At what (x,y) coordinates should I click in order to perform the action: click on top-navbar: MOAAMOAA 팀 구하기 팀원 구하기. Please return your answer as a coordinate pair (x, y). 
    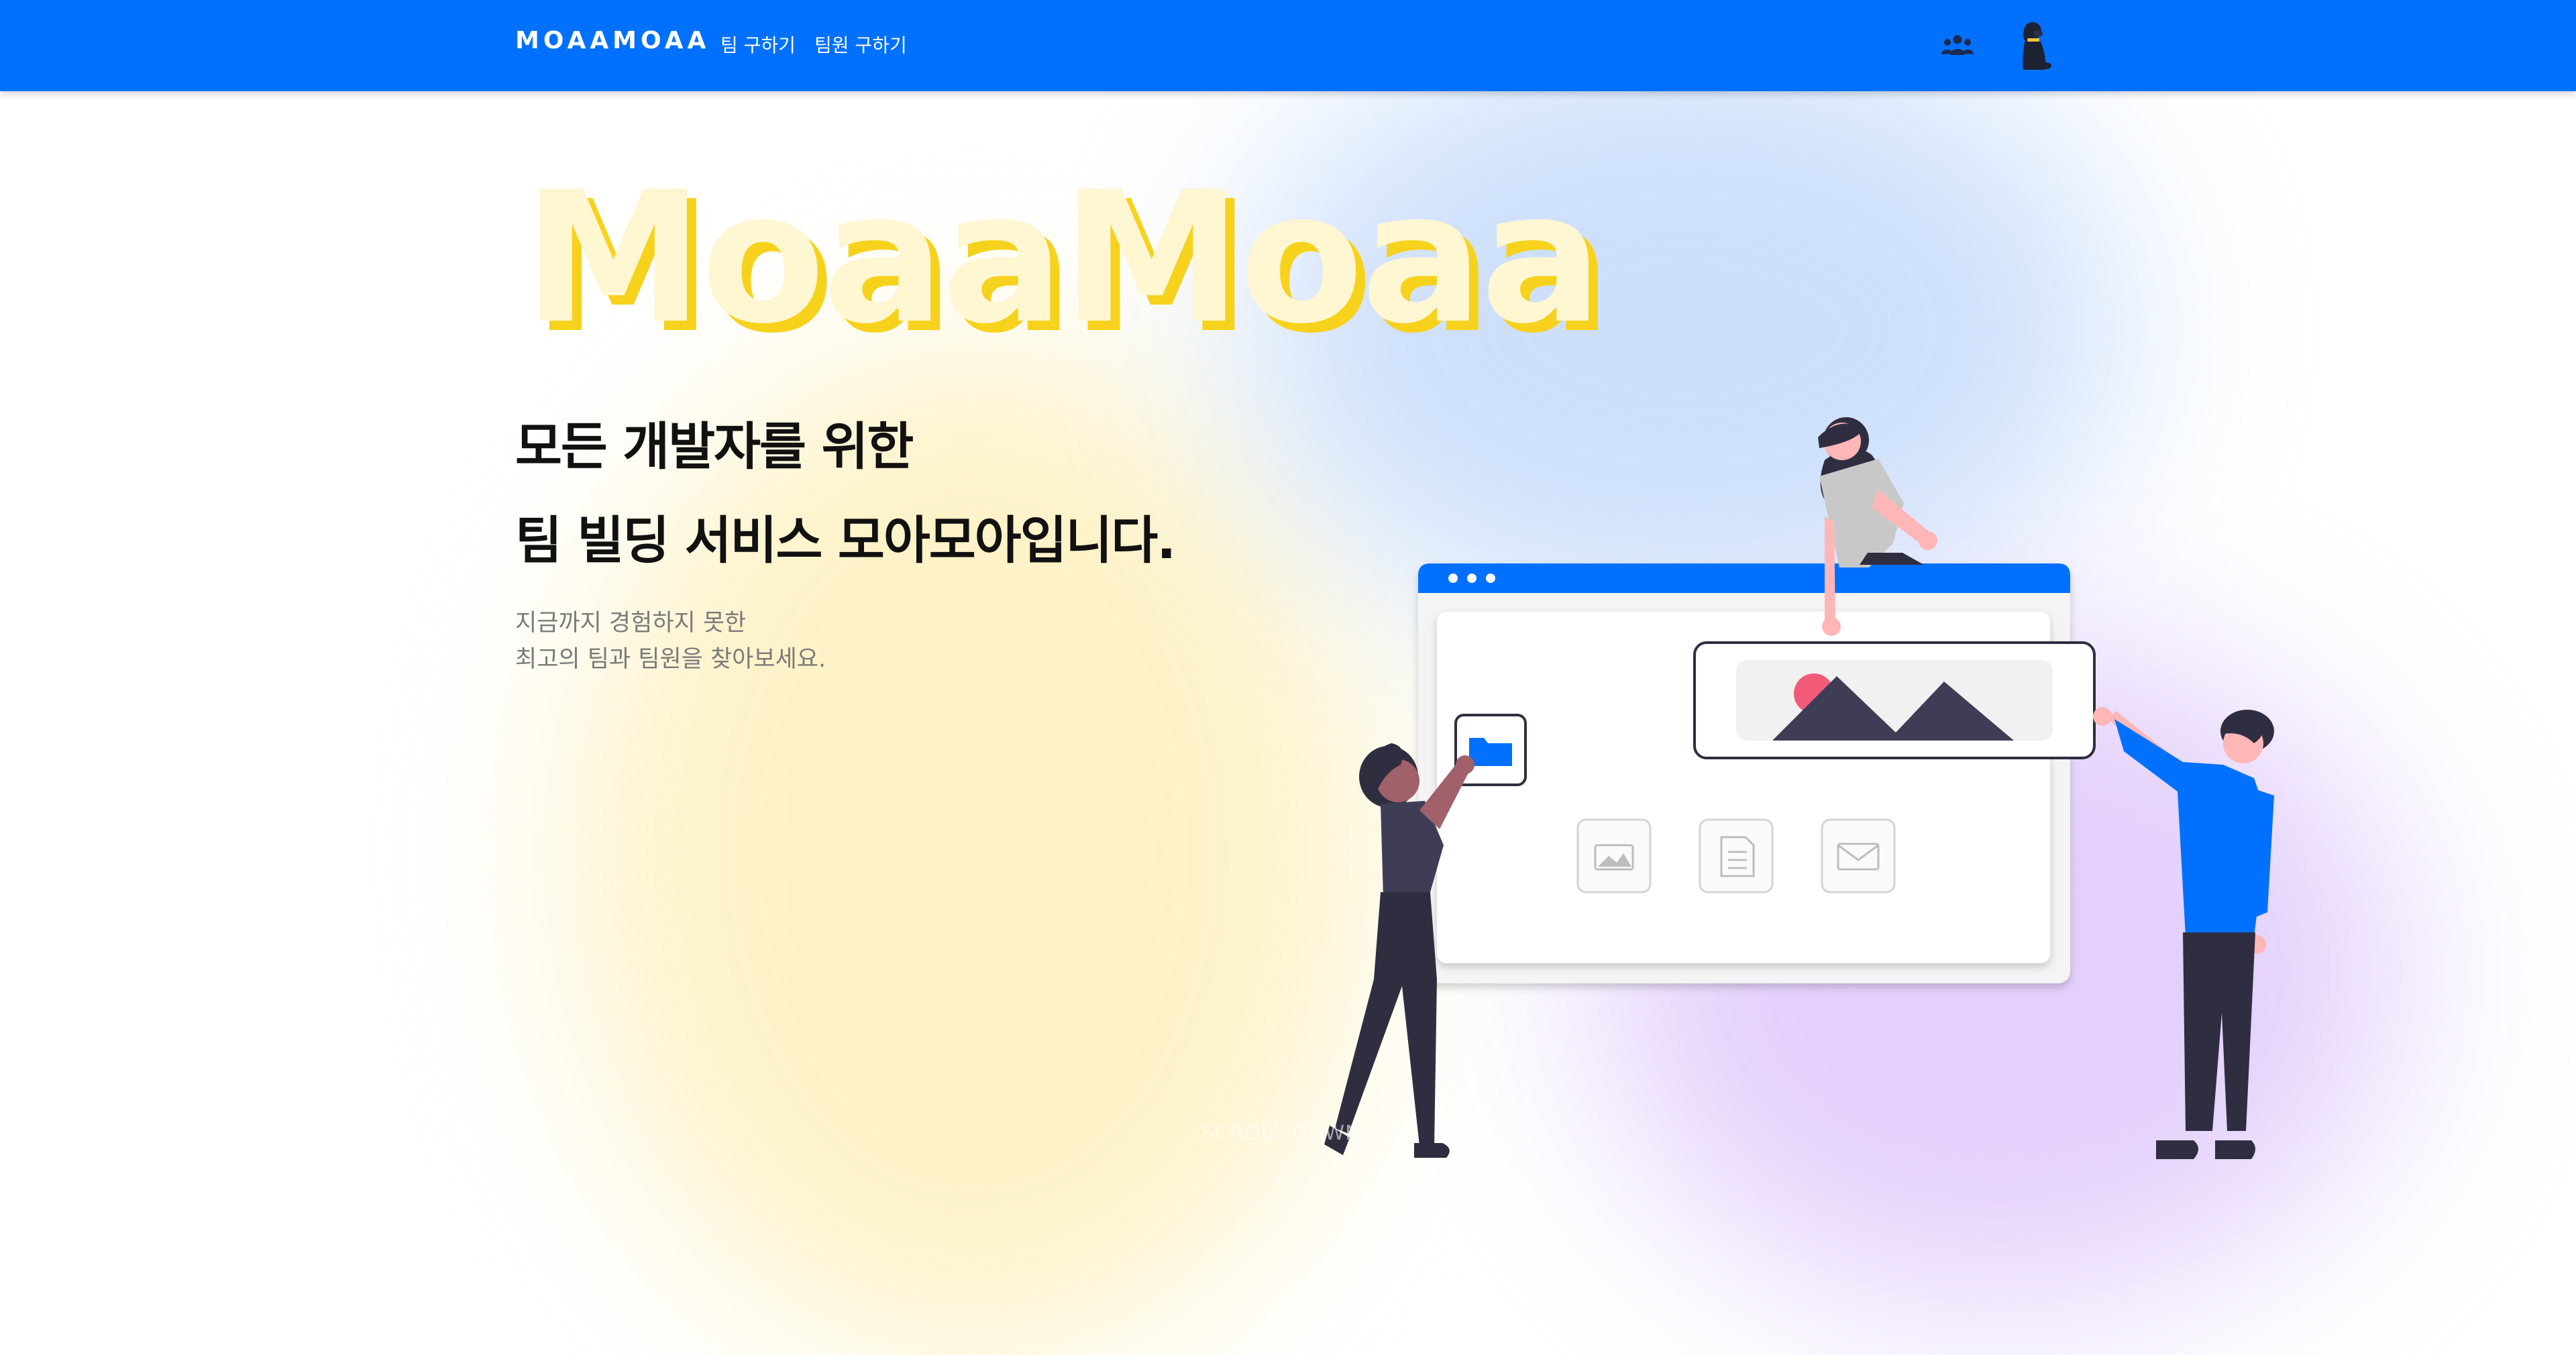
    Looking at the image, I should click on (1288, 46).